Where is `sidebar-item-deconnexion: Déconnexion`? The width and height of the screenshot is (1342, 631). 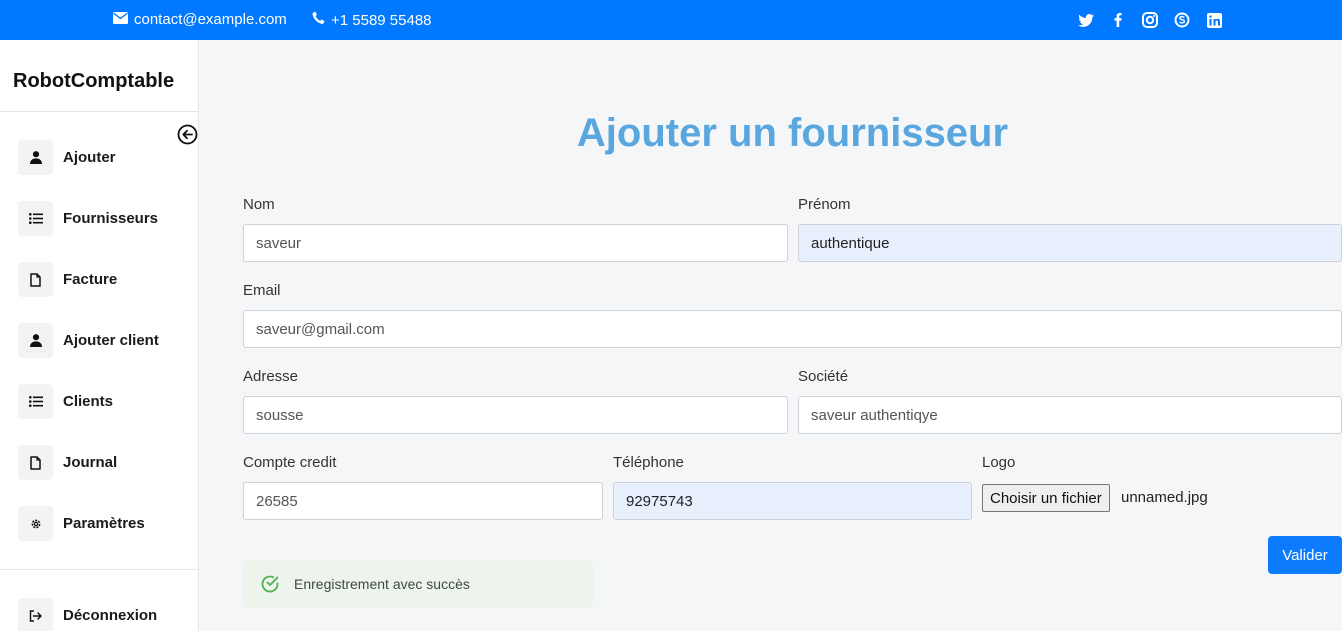
sidebar-item-deconnexion: Déconnexion is located at coordinates (87, 614).